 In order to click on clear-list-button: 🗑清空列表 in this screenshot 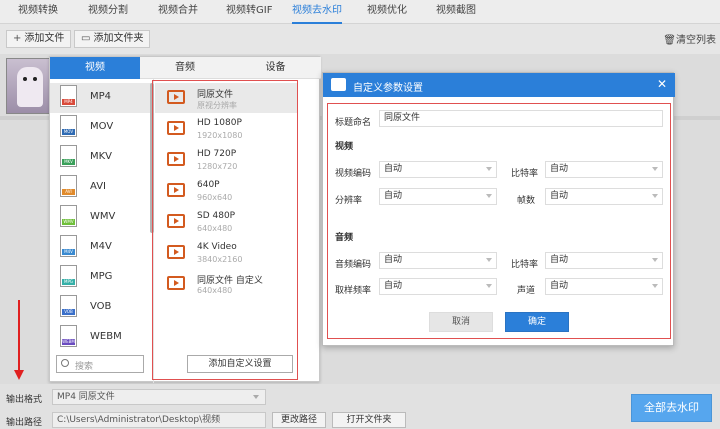, I will do `click(689, 38)`.